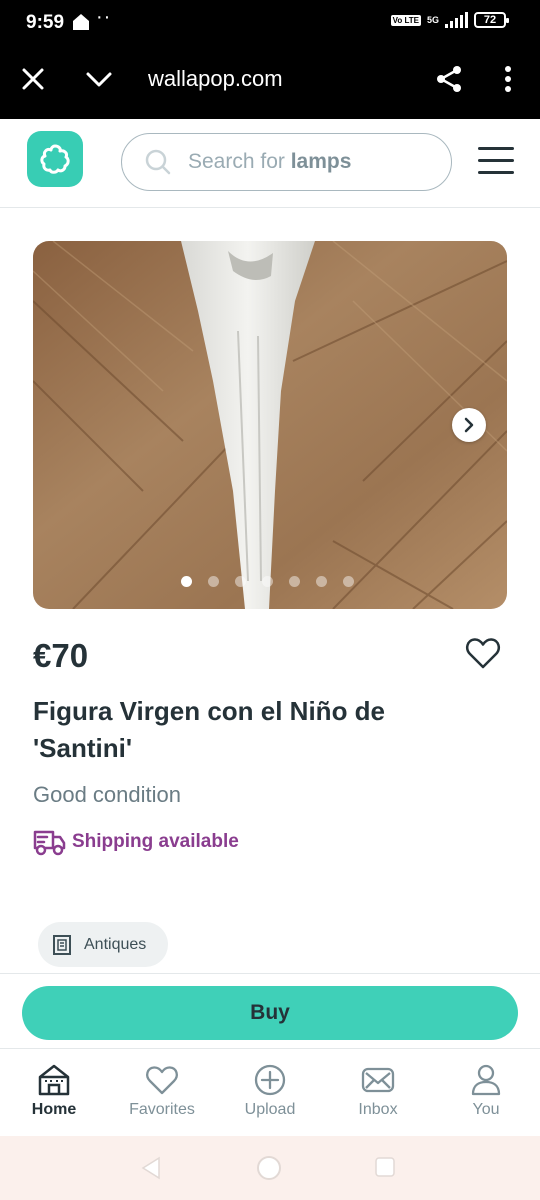  Describe the element at coordinates (456, 20) in the screenshot. I see `signal-icon` at that location.